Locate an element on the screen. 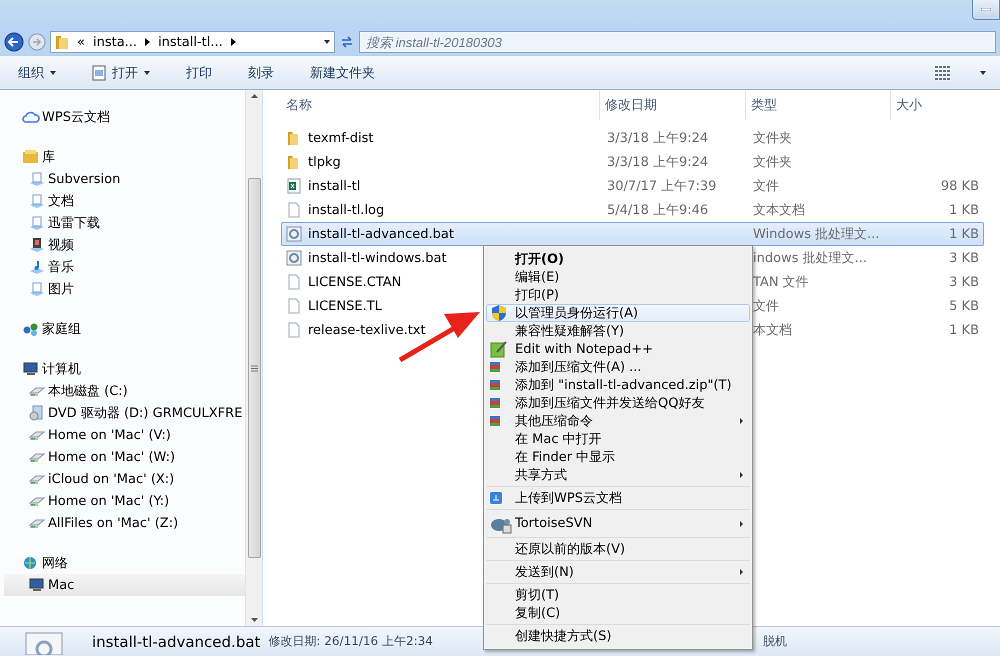 The height and width of the screenshot is (656, 1000). sidebar-item: 文档 is located at coordinates (124, 201).